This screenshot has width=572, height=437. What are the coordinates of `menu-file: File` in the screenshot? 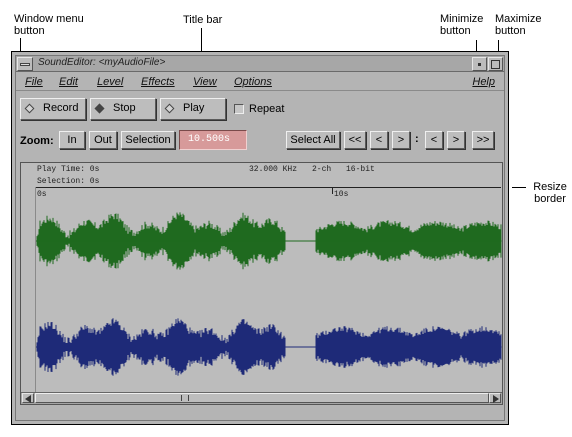 It's located at (34, 82).